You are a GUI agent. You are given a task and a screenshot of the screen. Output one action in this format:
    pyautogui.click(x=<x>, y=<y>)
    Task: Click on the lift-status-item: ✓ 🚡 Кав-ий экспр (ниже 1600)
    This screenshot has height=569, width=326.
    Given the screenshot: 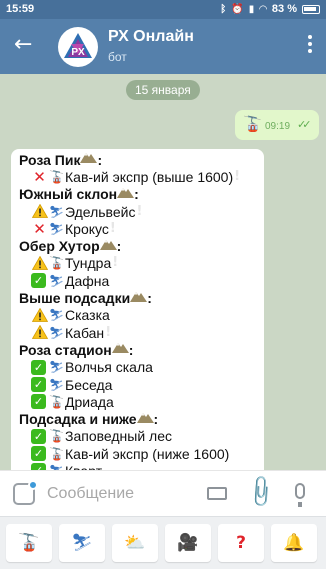 What is the action you would take?
    pyautogui.click(x=137, y=453)
    